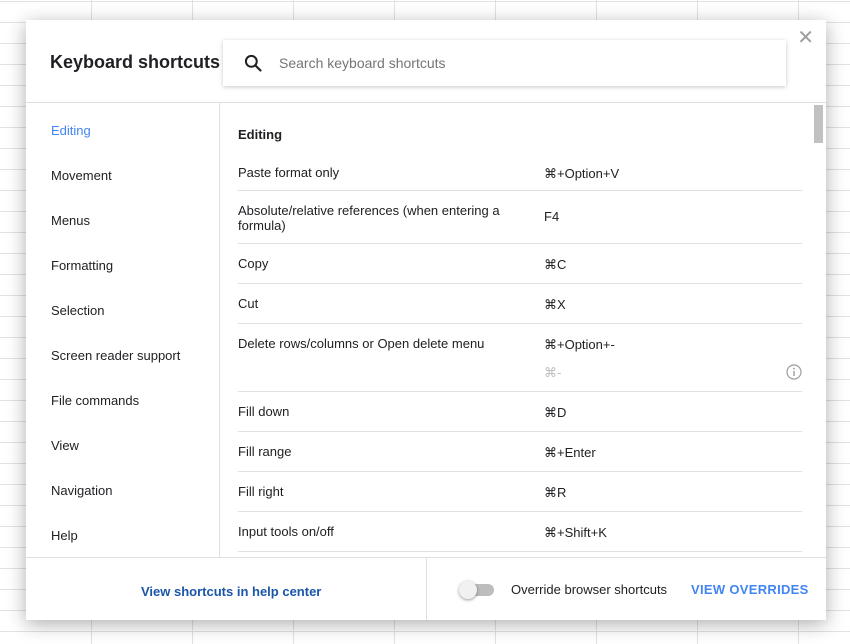 The height and width of the screenshot is (644, 850). Describe the element at coordinates (260, 134) in the screenshot. I see `section-title: Editing` at that location.